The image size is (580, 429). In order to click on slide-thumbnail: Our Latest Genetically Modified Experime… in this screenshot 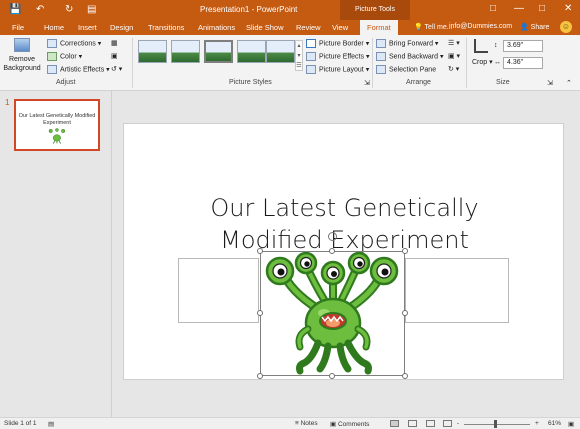, I will do `click(57, 125)`.